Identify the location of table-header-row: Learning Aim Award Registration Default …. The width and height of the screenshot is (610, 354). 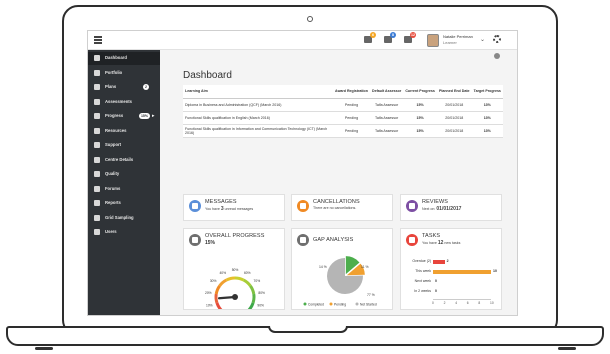
(343, 92).